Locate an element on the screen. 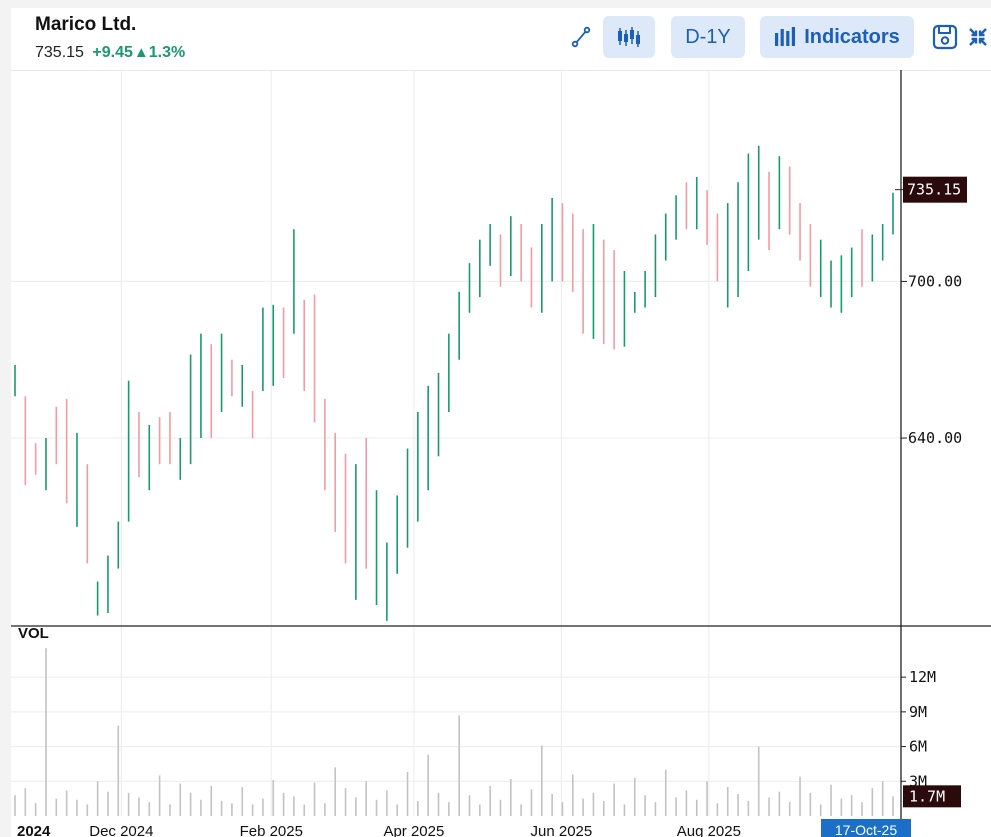 The width and height of the screenshot is (991, 837). date-tick-label: Feb 2025 is located at coordinates (271, 830).